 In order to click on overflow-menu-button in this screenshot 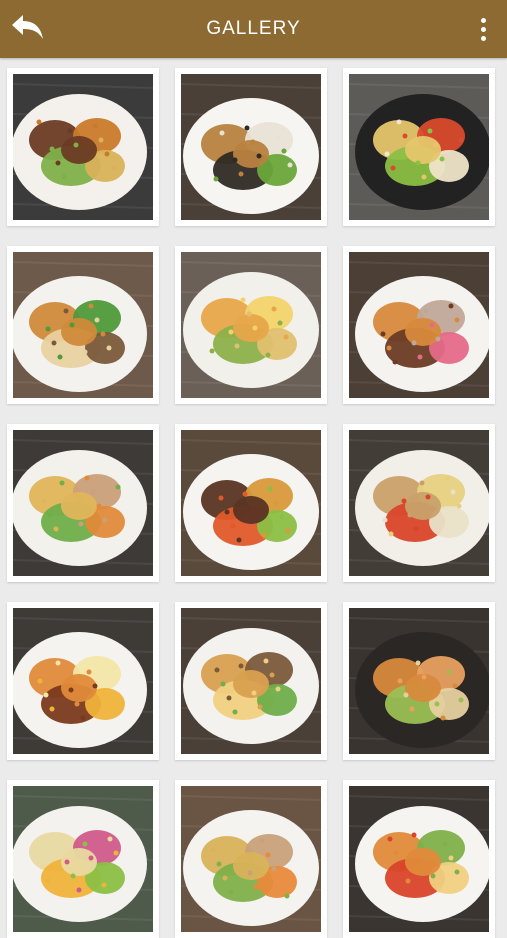, I will do `click(483, 29)`.